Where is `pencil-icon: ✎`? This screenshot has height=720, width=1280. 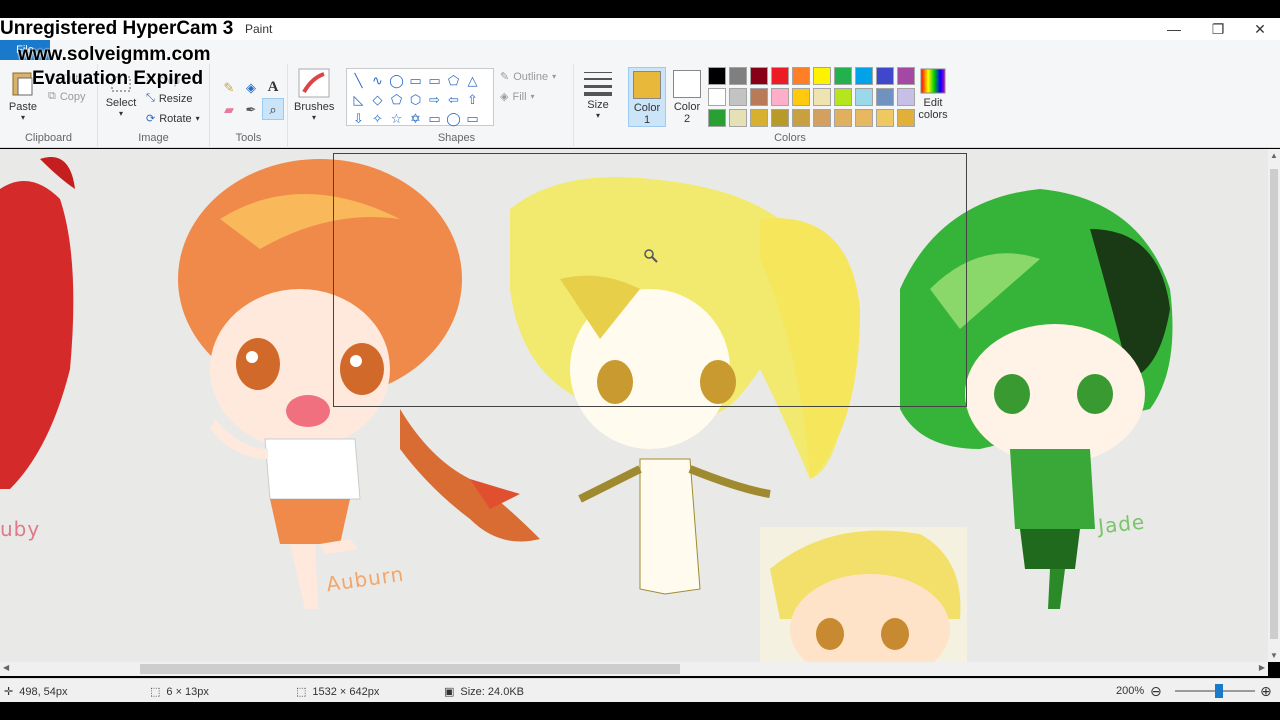 pencil-icon: ✎ is located at coordinates (229, 87).